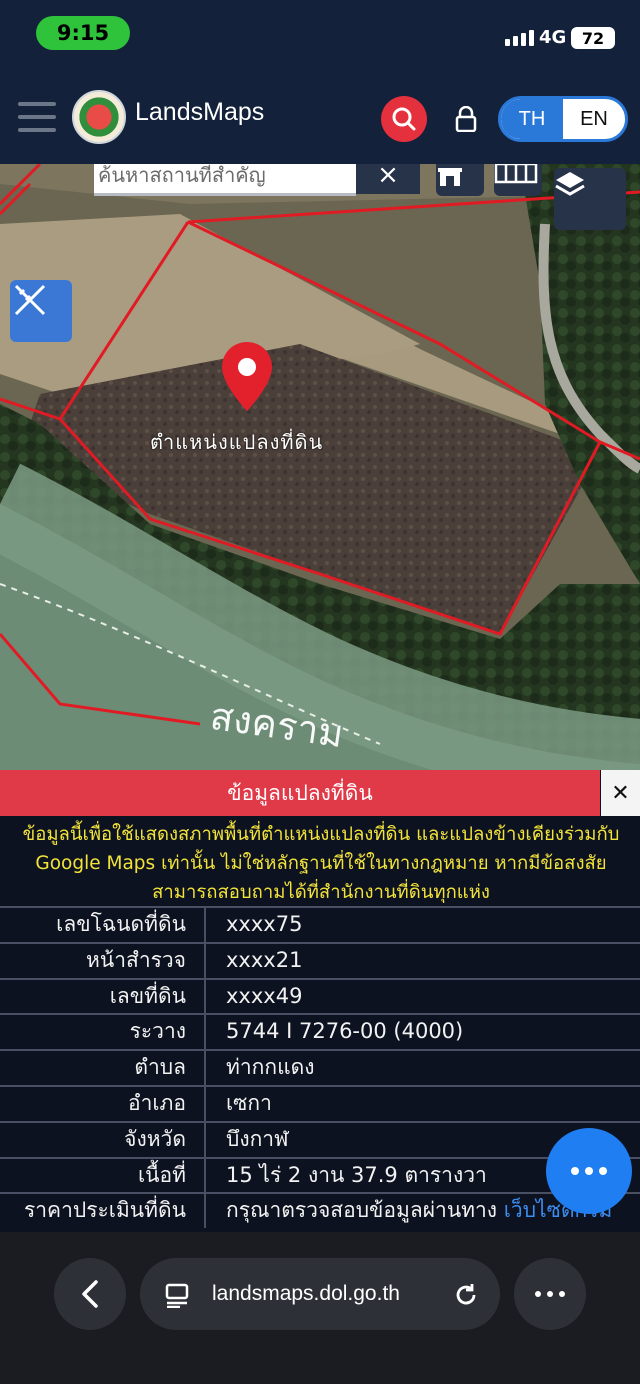  What do you see at coordinates (320, 995) in the screenshot?
I see `table-row: เลขที่ดิน xxxx49` at bounding box center [320, 995].